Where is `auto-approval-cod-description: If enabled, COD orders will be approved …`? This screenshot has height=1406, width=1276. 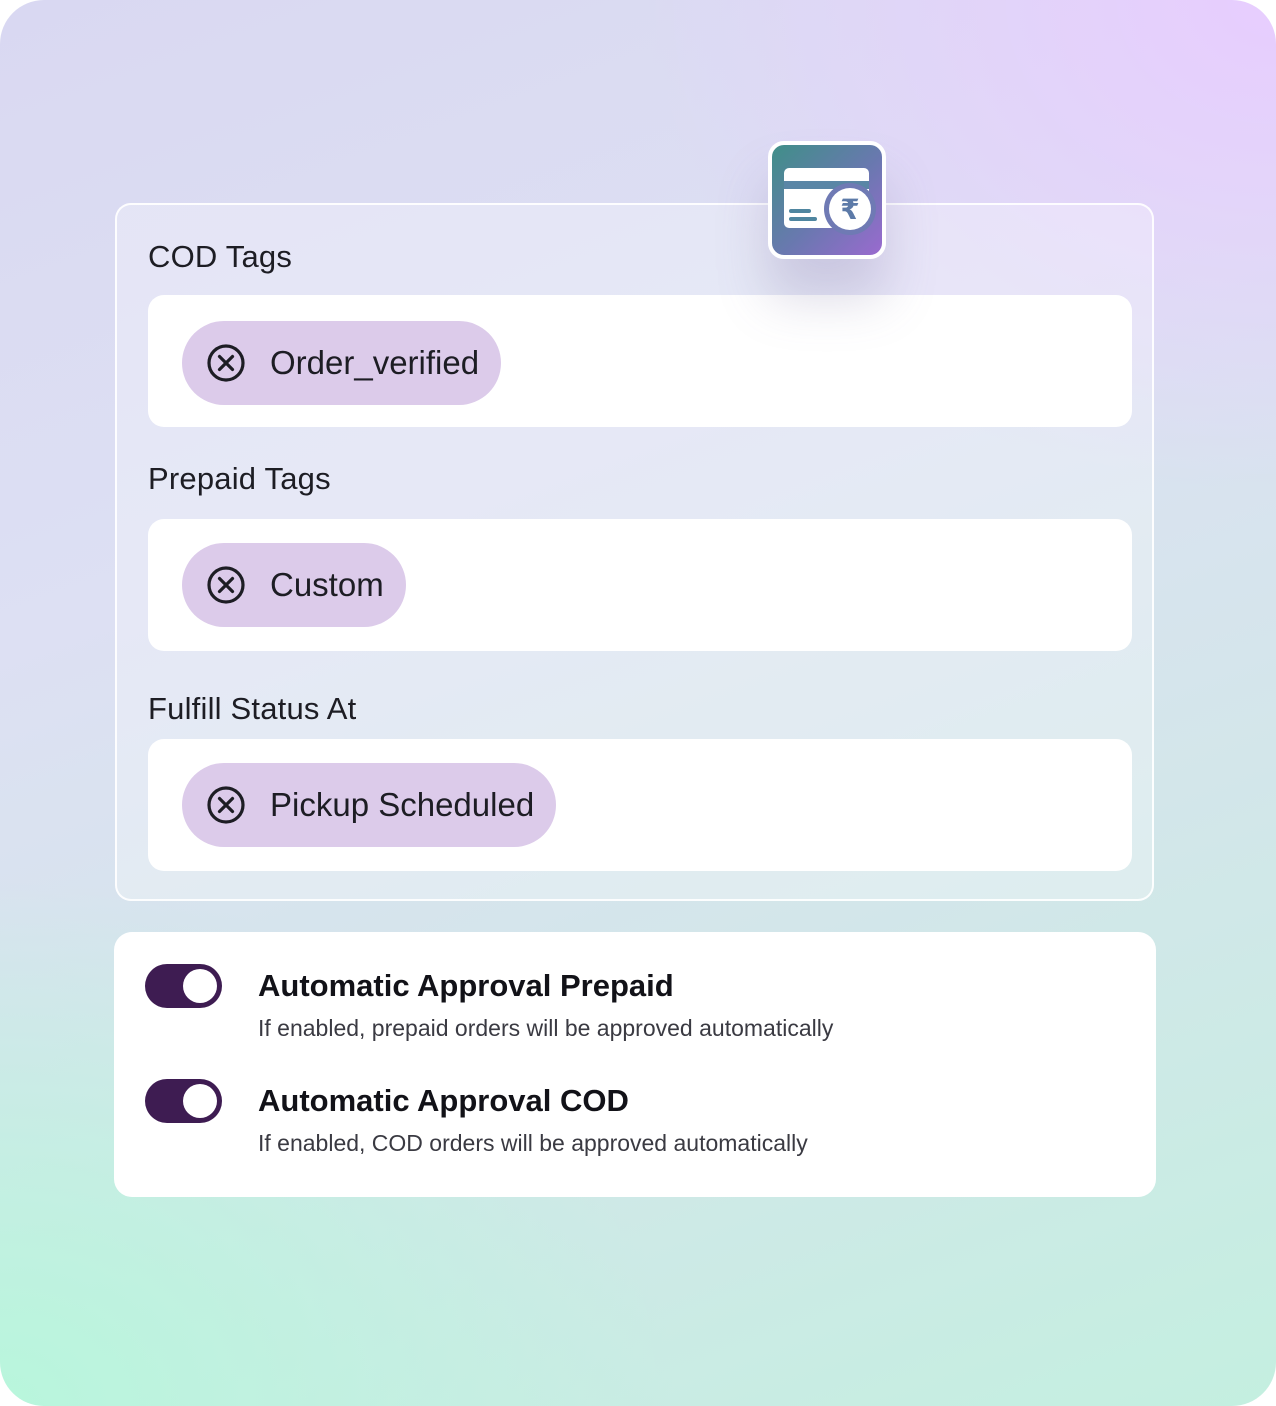
auto-approval-cod-description: If enabled, COD orders will be approved … is located at coordinates (533, 1143).